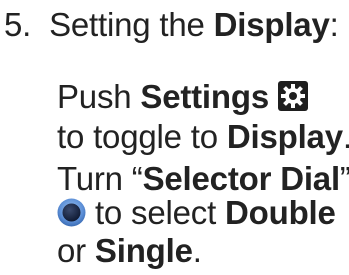  I want to click on settings-button-name: Settings, so click(204, 96).